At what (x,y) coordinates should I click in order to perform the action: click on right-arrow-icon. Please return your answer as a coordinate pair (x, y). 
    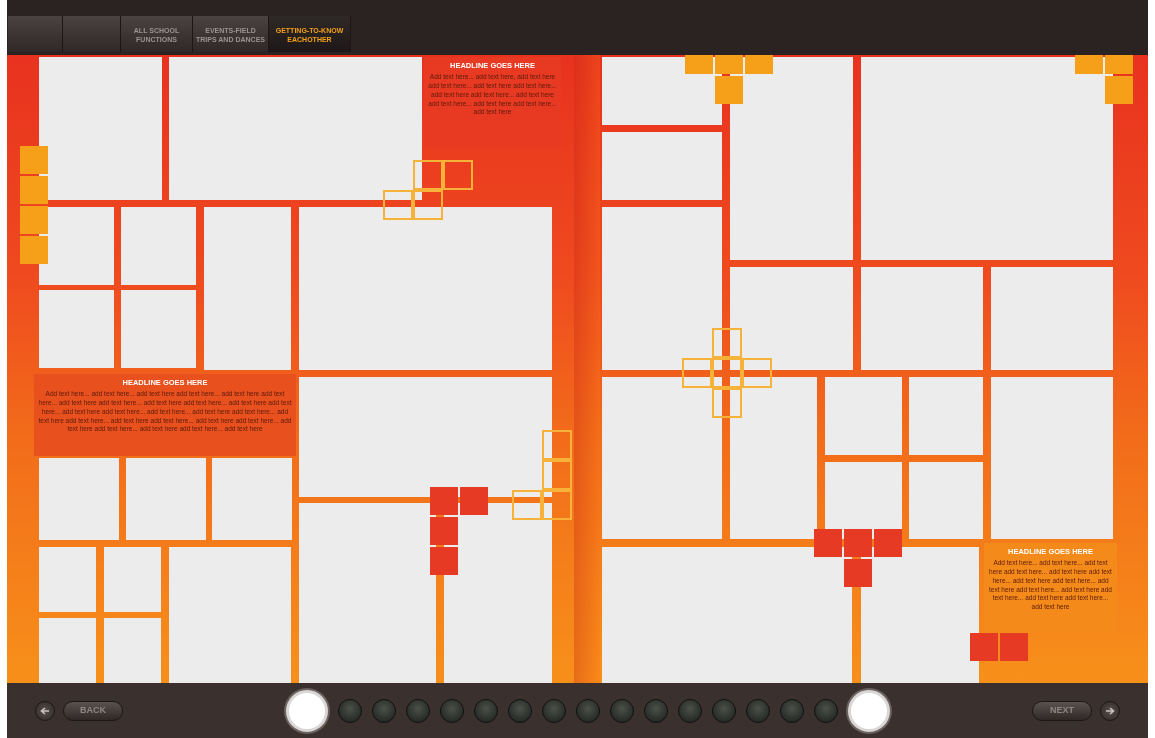
    Looking at the image, I should click on (1110, 710).